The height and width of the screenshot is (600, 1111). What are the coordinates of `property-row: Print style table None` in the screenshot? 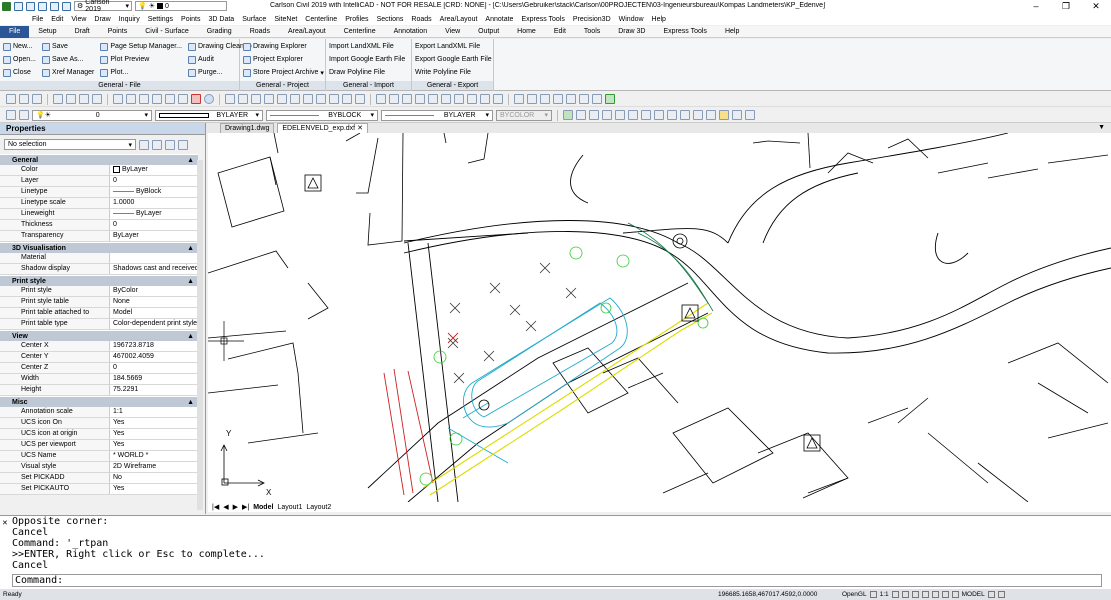 It's located at (99, 302).